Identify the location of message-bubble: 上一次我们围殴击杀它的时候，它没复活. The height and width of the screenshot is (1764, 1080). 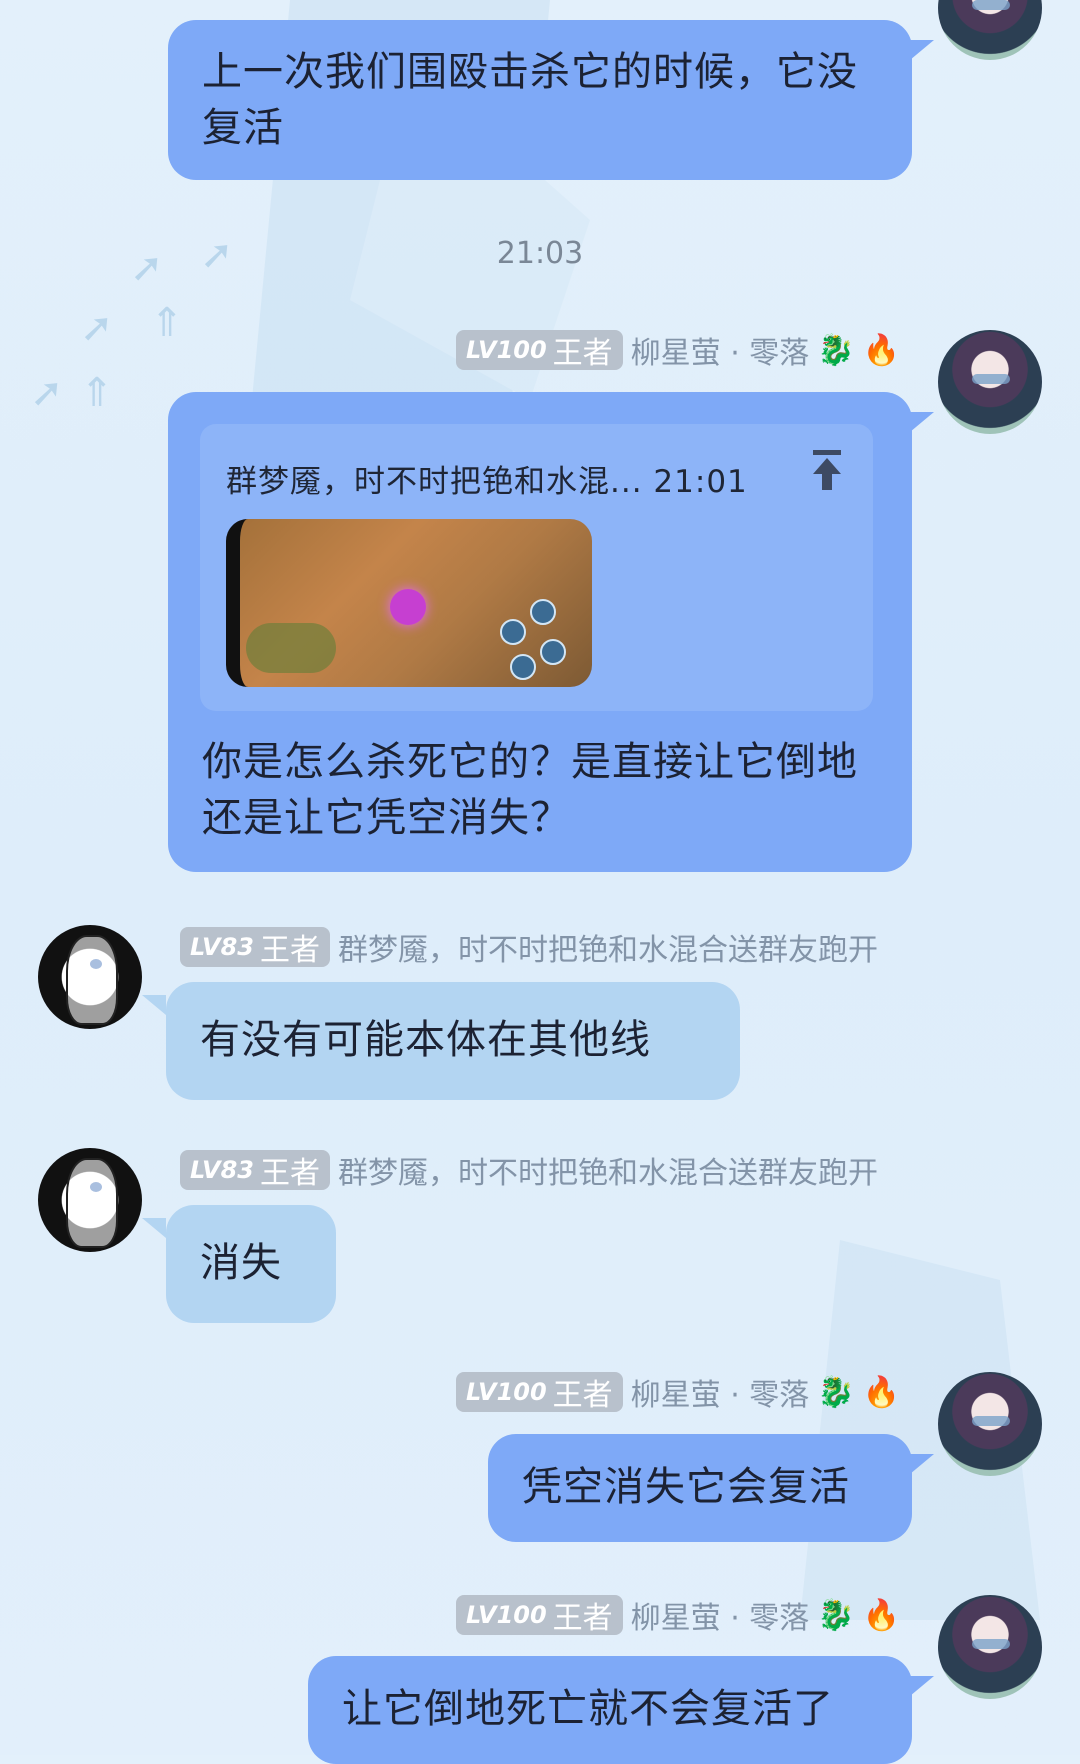
(540, 100).